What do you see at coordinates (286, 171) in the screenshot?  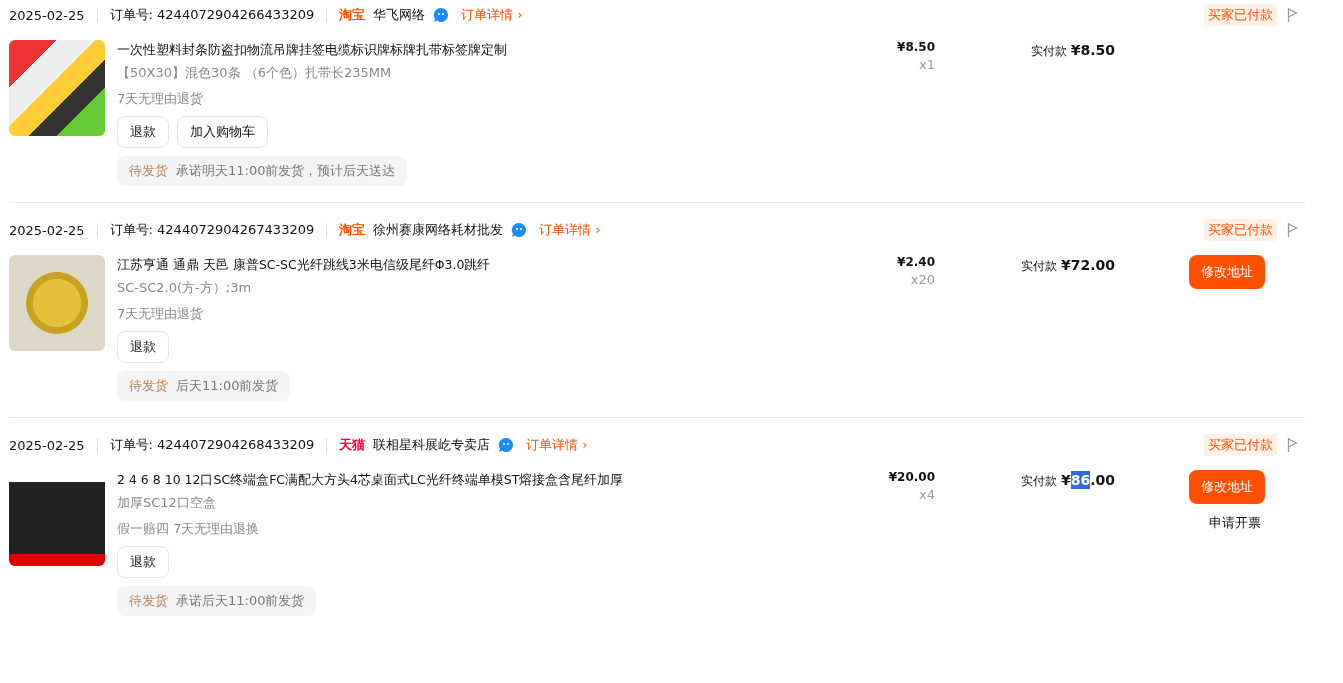 I see `shipping-note: 承诺明天11:00前发货，预计后天送达` at bounding box center [286, 171].